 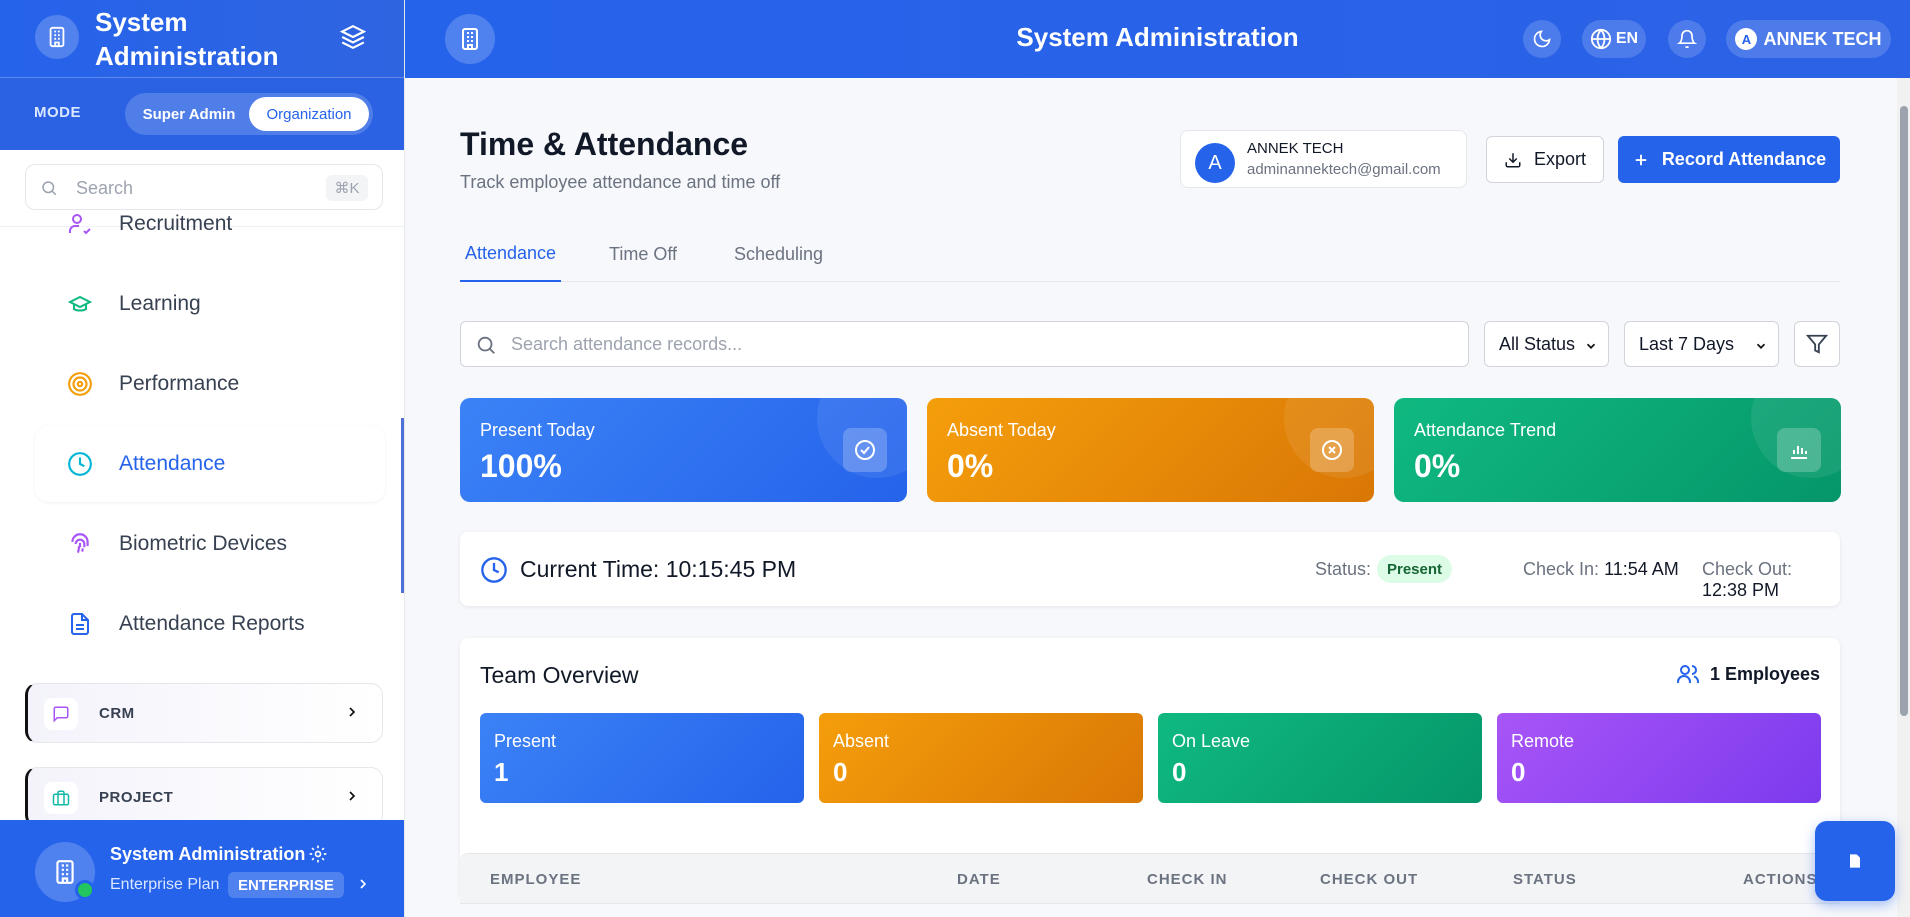 What do you see at coordinates (210, 464) in the screenshot?
I see `sidebar-item-attendance: Attendance` at bounding box center [210, 464].